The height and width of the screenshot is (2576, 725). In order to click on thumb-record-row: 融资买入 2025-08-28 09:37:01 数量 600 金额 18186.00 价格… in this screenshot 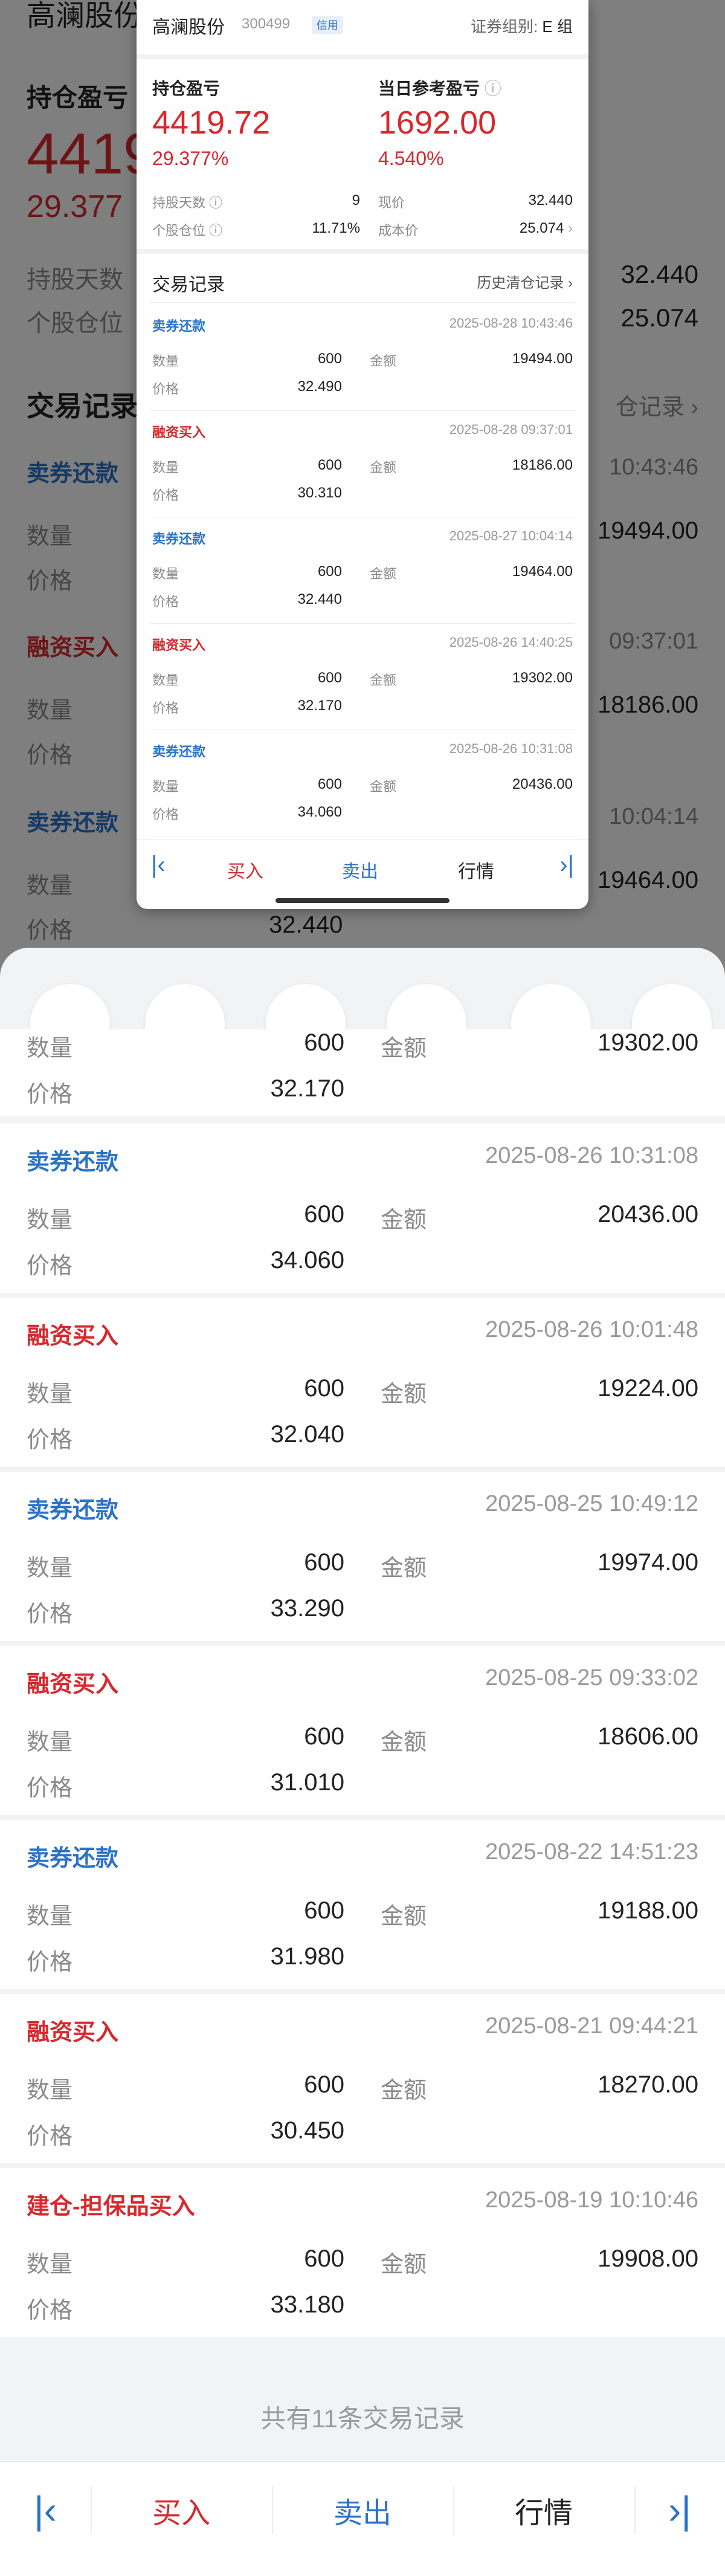, I will do `click(362, 464)`.